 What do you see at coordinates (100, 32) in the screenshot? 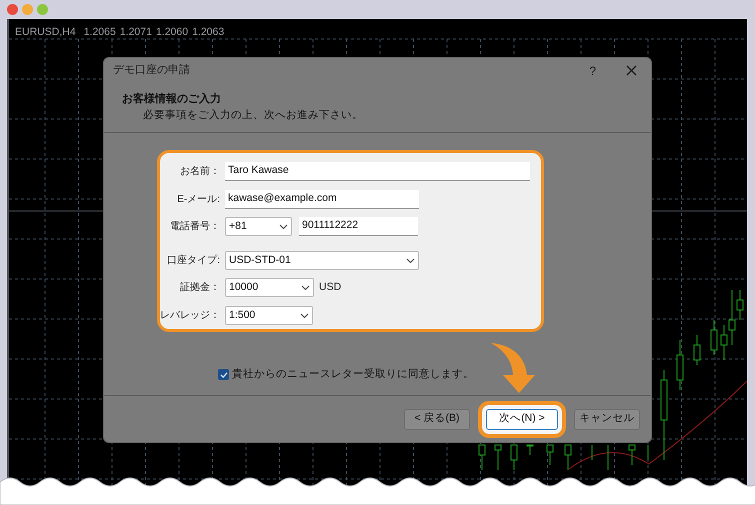
I see `price-value: 1.2065` at bounding box center [100, 32].